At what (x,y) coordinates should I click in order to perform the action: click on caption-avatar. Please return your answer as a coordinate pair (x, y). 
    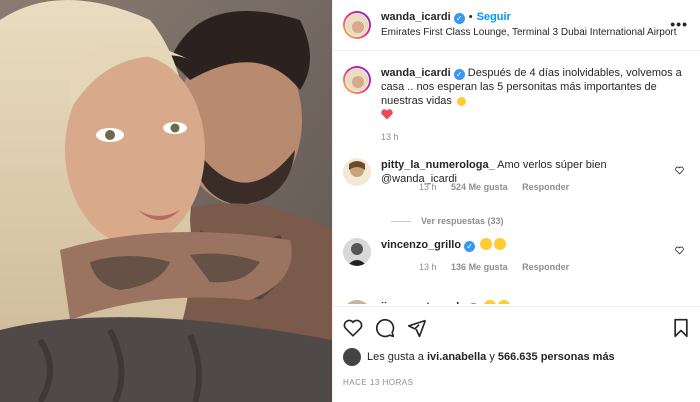
    Looking at the image, I should click on (357, 80).